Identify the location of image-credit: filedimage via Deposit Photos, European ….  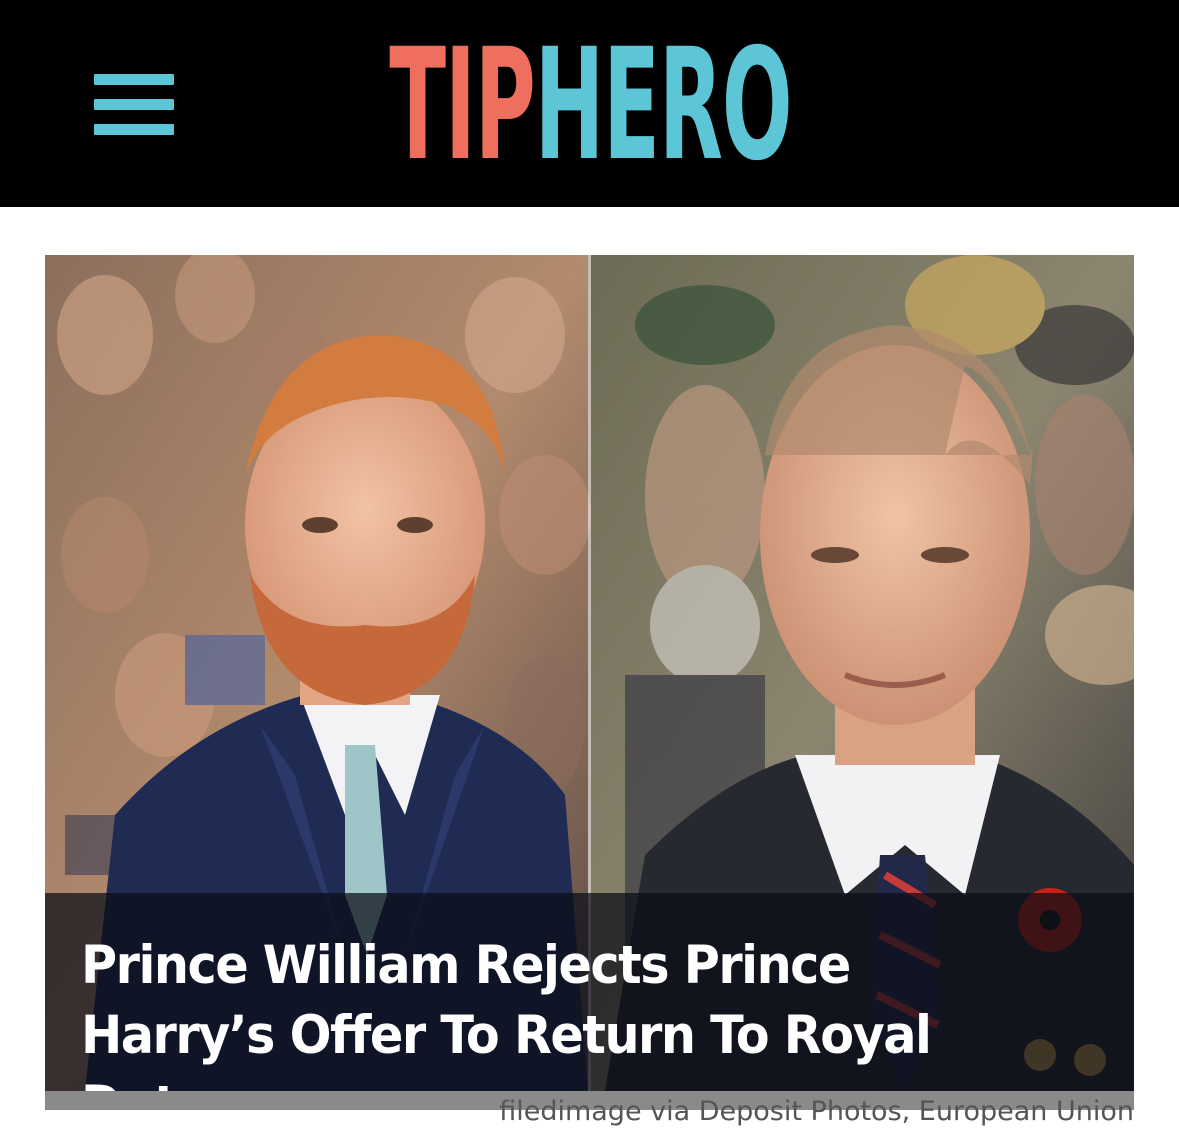
(816, 1111).